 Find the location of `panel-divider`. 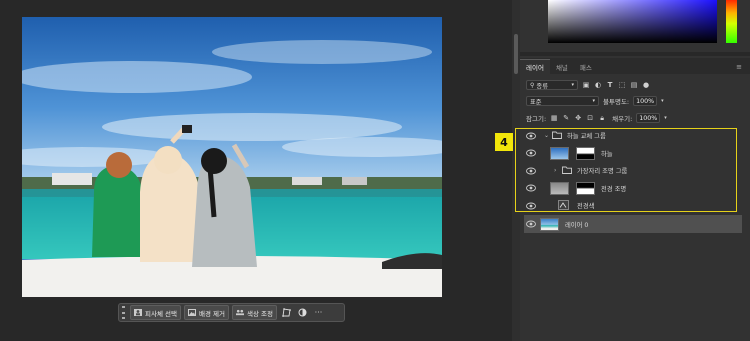

panel-divider is located at coordinates (635, 54).